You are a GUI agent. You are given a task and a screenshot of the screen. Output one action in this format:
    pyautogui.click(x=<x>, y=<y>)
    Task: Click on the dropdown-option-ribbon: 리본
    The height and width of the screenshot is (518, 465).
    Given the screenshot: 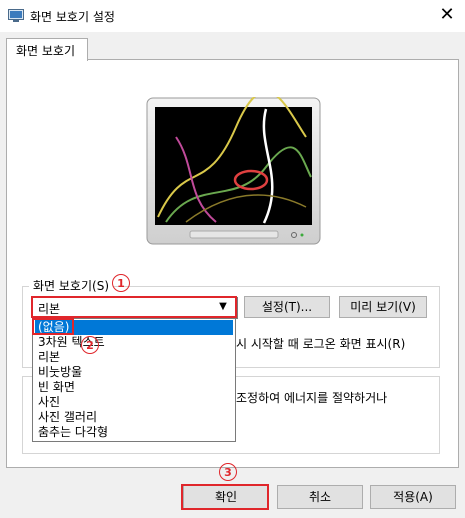 What is the action you would take?
    pyautogui.click(x=134, y=357)
    